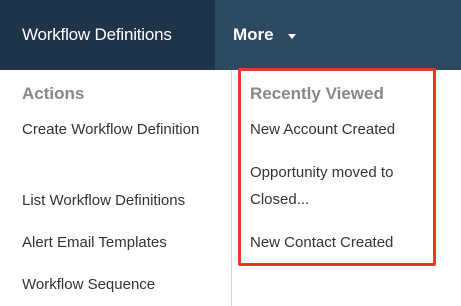 The image size is (461, 306). I want to click on create-workflow-definition-link: Create Workflow Definition, so click(117, 129).